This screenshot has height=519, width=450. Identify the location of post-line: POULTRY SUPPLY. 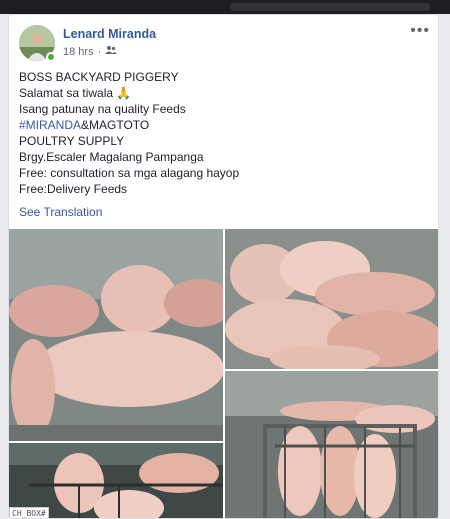
(72, 141).